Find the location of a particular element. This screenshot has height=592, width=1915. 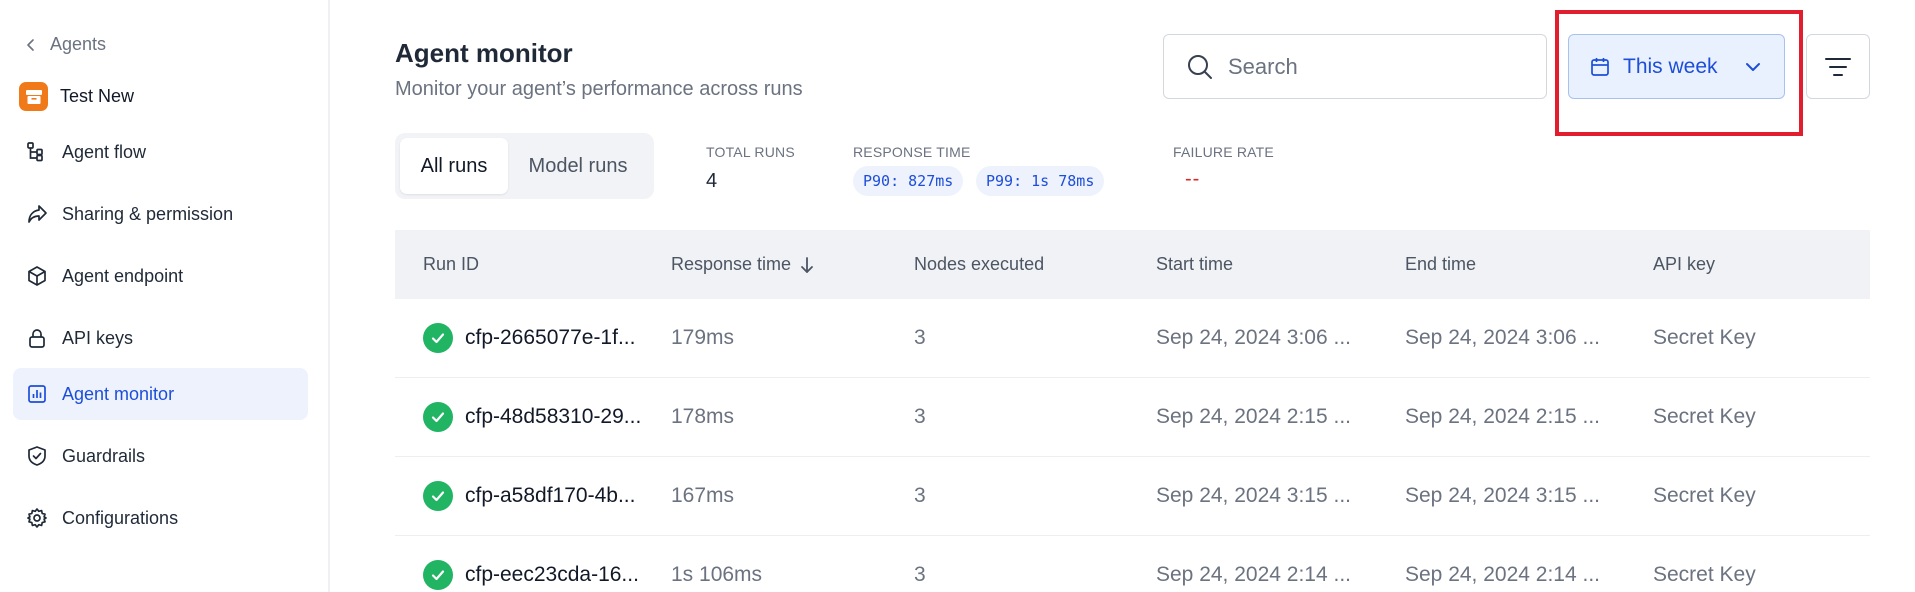

agent-name: Test New is located at coordinates (97, 96).